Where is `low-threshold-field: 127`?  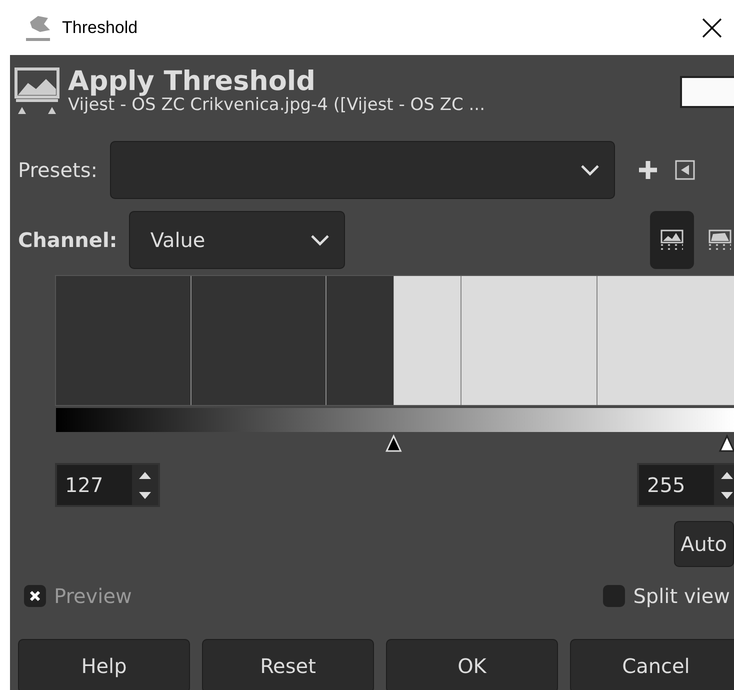
low-threshold-field: 127 is located at coordinates (107, 485).